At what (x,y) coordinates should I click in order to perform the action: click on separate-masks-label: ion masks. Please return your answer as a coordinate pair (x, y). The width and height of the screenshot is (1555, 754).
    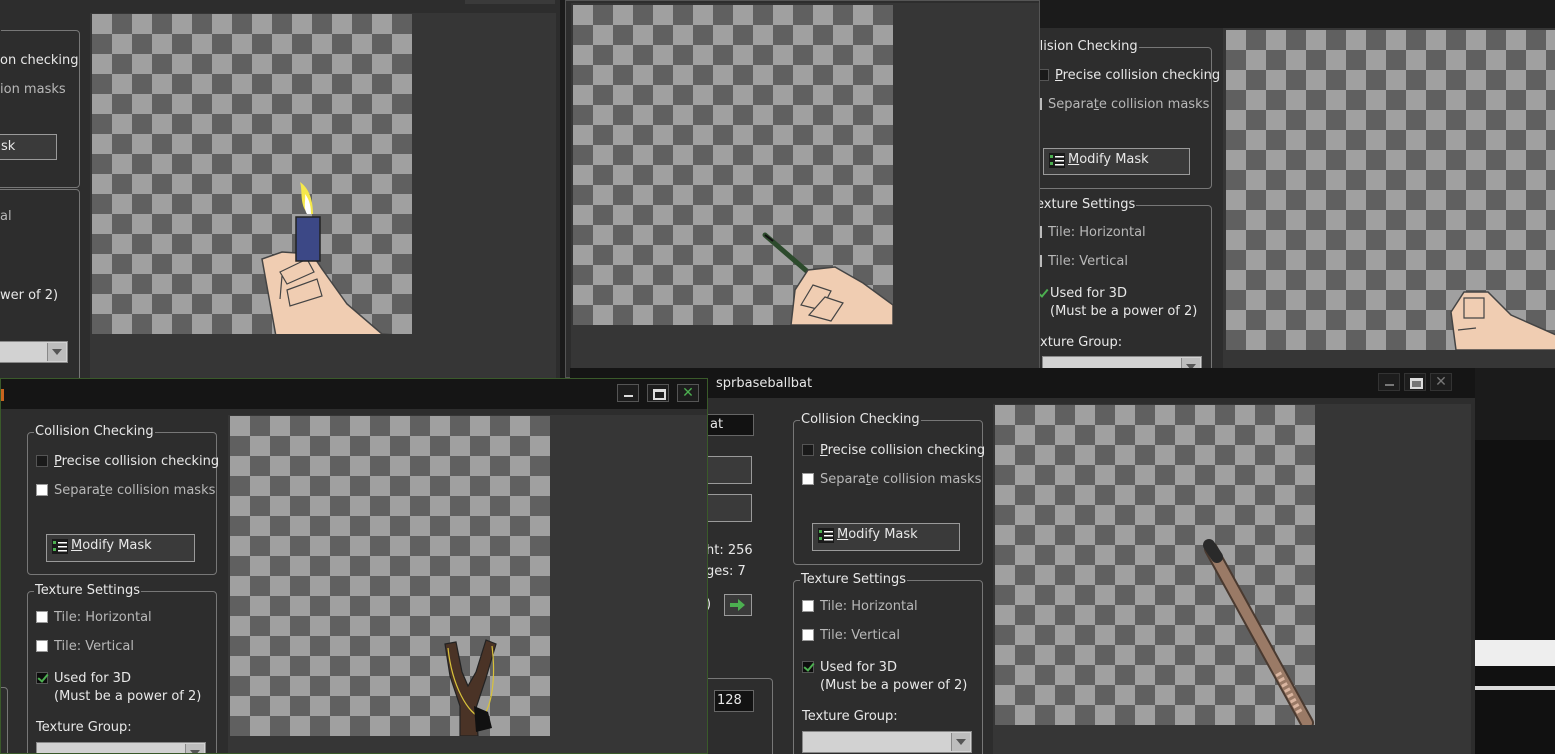
    Looking at the image, I should click on (33, 89).